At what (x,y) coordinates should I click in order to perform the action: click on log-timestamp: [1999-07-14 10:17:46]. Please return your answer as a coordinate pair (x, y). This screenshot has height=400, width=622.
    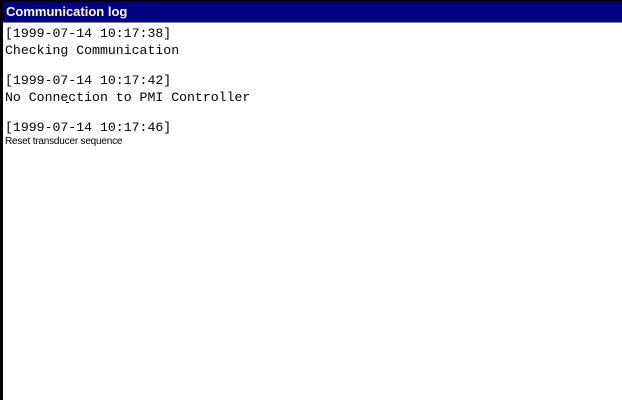
    Looking at the image, I should click on (88, 127).